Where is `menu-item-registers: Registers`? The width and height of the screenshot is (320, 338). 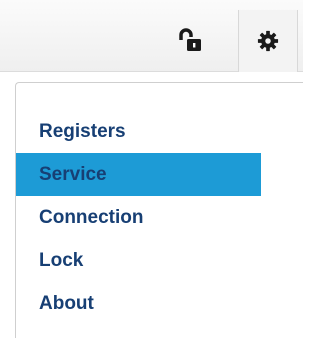
menu-item-registers: Registers is located at coordinates (138, 131).